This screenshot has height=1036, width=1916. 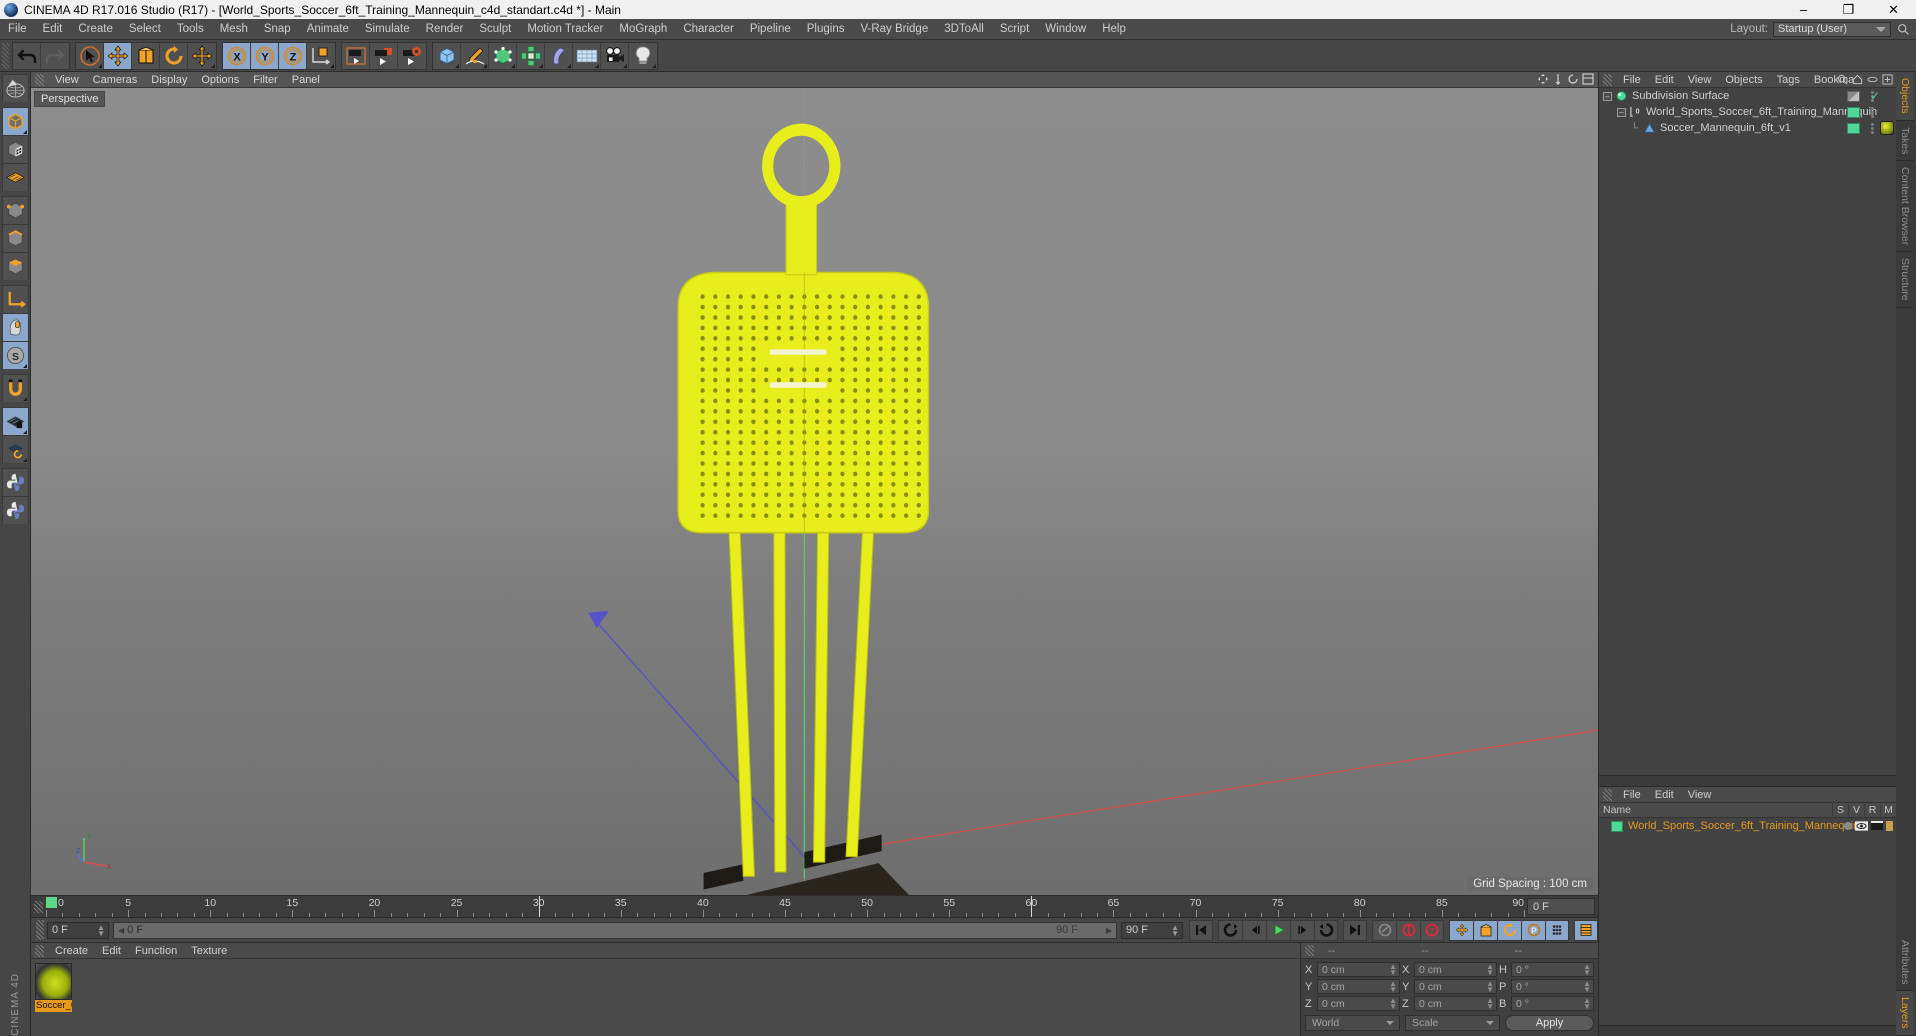 What do you see at coordinates (643, 56) in the screenshot?
I see `light-icon` at bounding box center [643, 56].